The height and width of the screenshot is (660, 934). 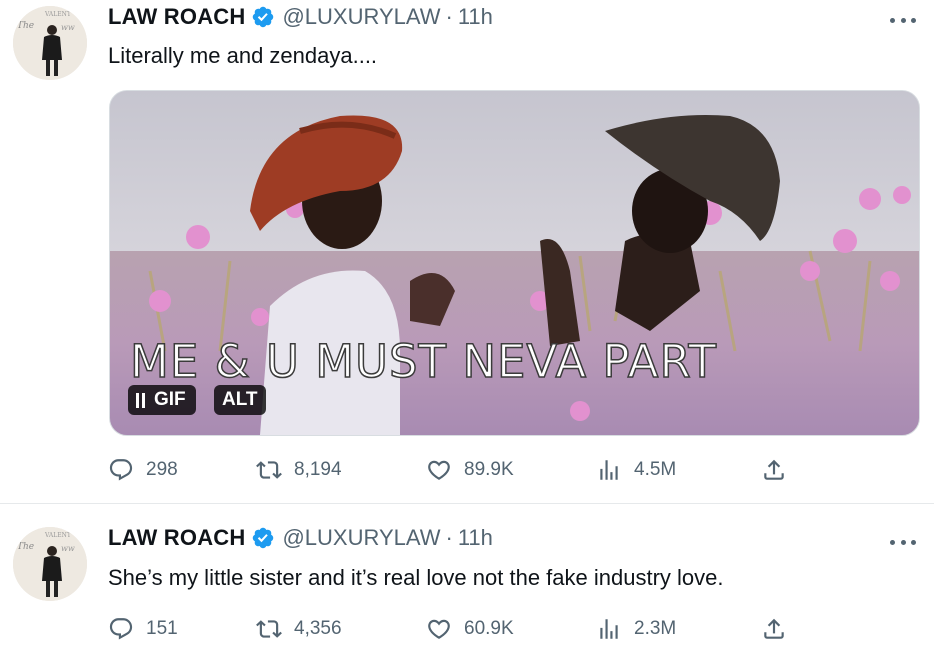 I want to click on reply-button: 151, so click(x=182, y=629).